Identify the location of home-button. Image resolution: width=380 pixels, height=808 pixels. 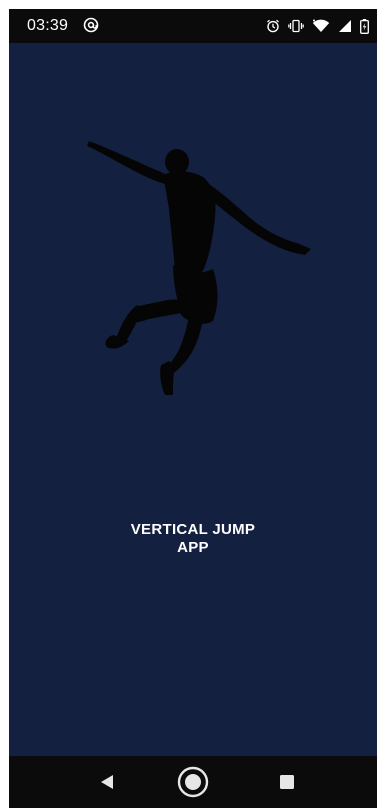
(193, 782).